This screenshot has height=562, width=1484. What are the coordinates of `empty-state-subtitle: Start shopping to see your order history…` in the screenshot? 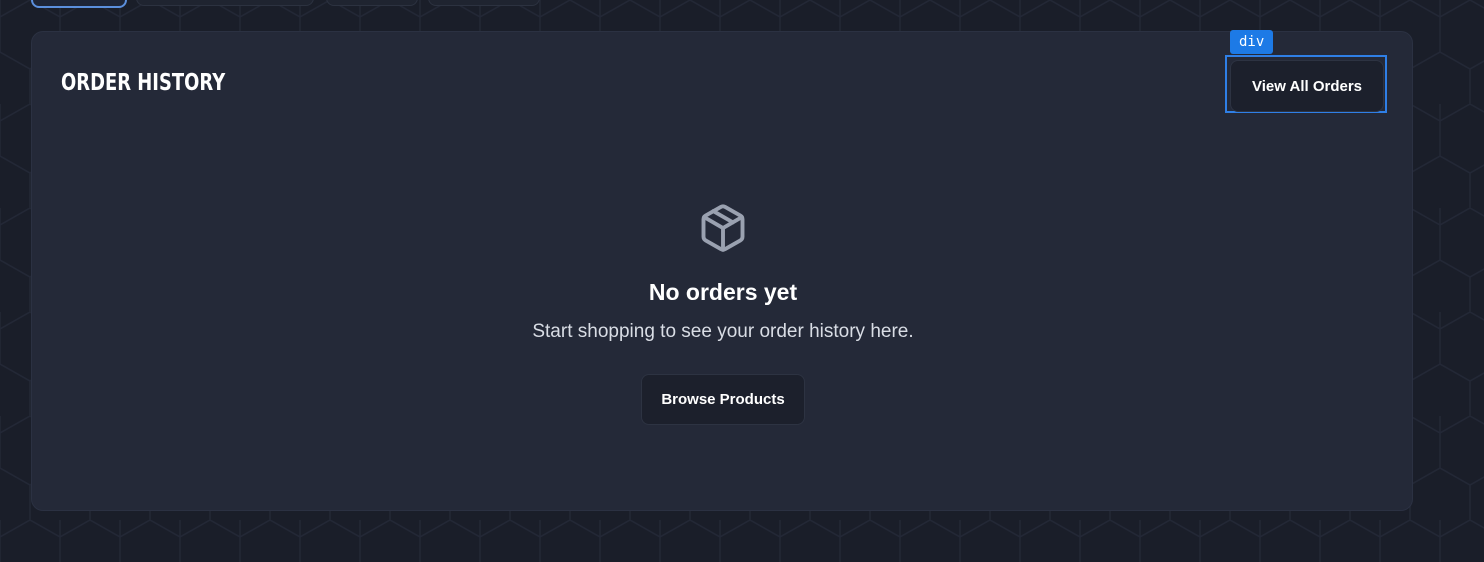 It's located at (723, 331).